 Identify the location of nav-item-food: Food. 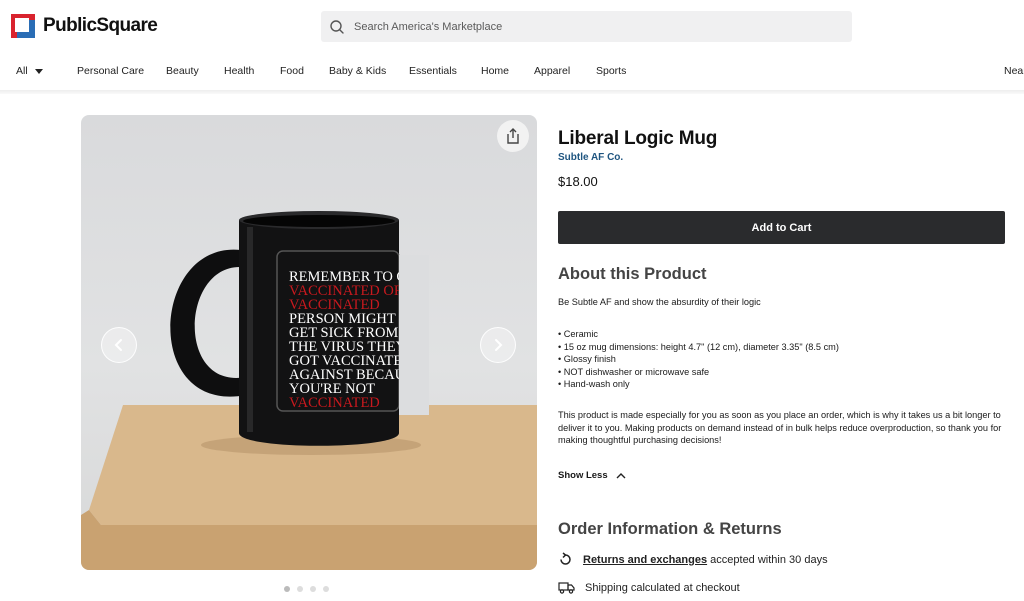
(292, 71).